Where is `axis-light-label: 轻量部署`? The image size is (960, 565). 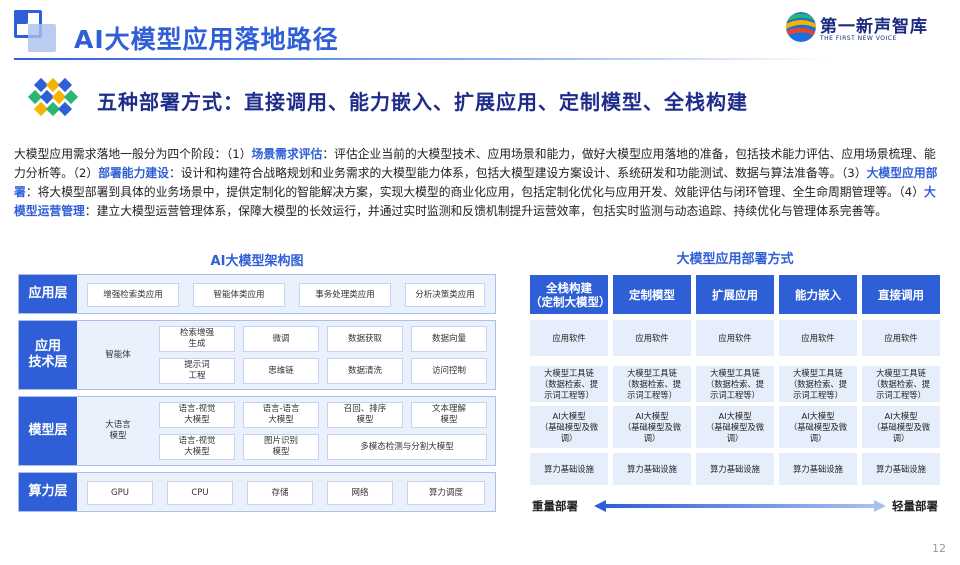 axis-light-label: 轻量部署 is located at coordinates (915, 506).